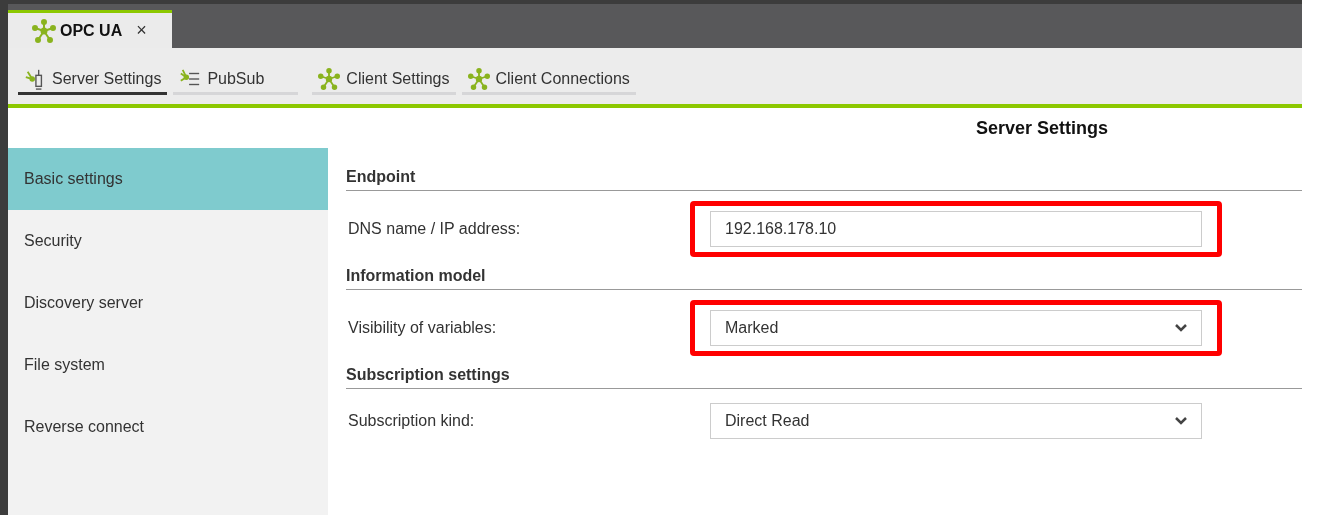  What do you see at coordinates (824, 179) in the screenshot?
I see `section-heading: Endpoint` at bounding box center [824, 179].